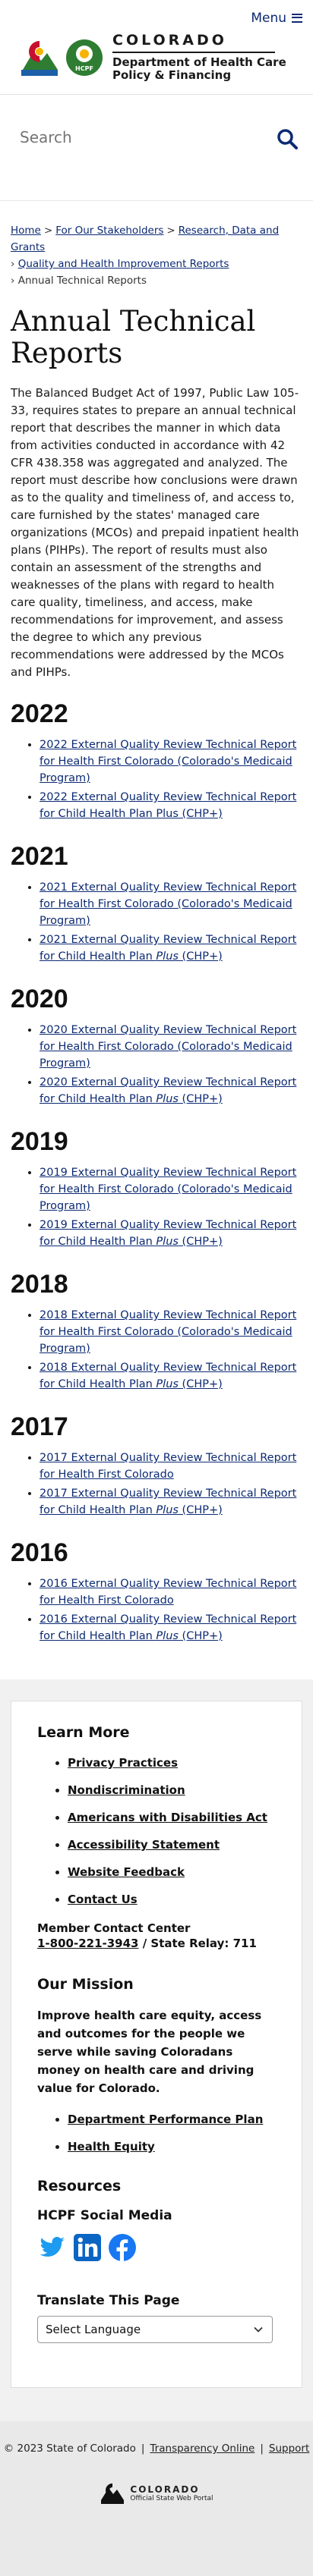  Describe the element at coordinates (165, 2119) in the screenshot. I see `performance-plan-link: Department Performance Plan` at that location.